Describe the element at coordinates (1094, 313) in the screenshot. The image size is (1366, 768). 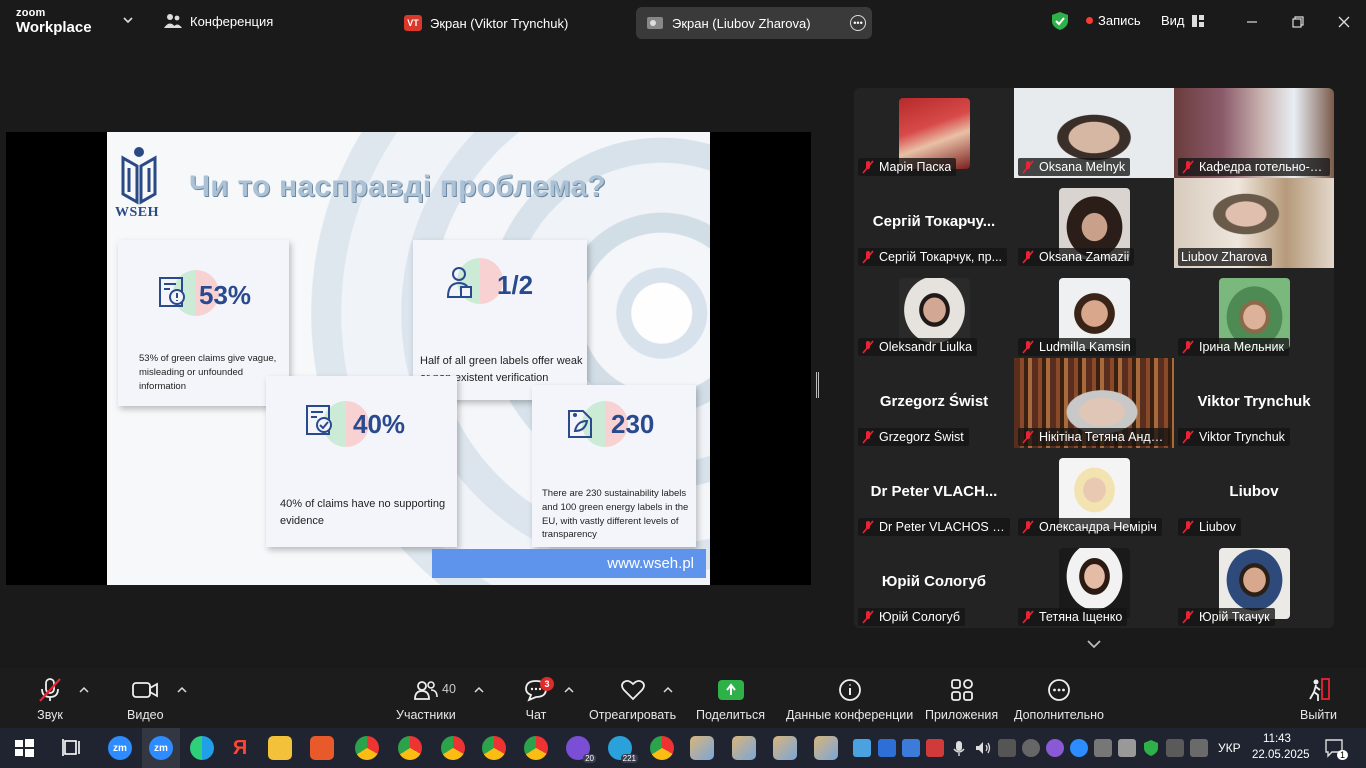
I see `participant-tile: Ludmilla Kamsin` at that location.